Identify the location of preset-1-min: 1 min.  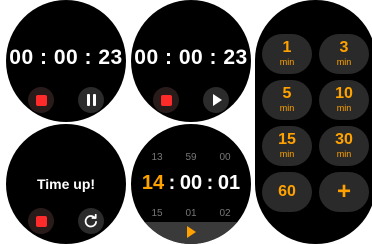
(287, 54).